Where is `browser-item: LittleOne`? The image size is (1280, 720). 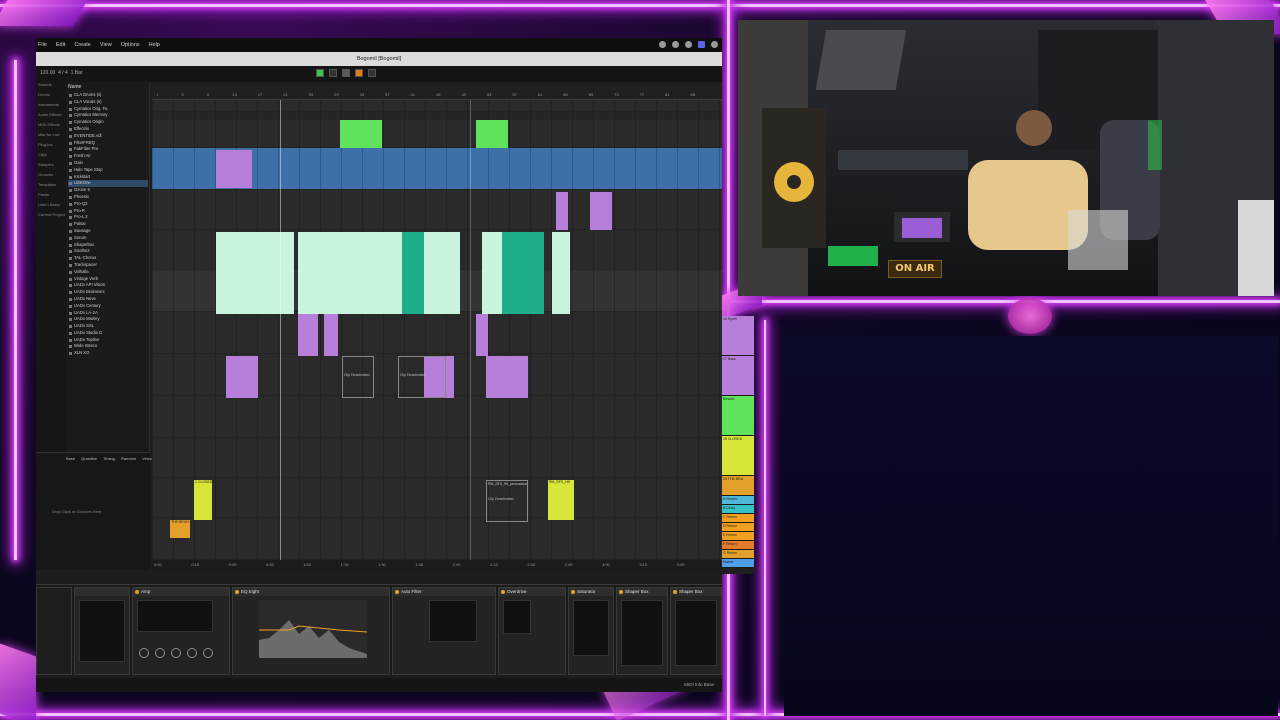
browser-item: LittleOne is located at coordinates (108, 184).